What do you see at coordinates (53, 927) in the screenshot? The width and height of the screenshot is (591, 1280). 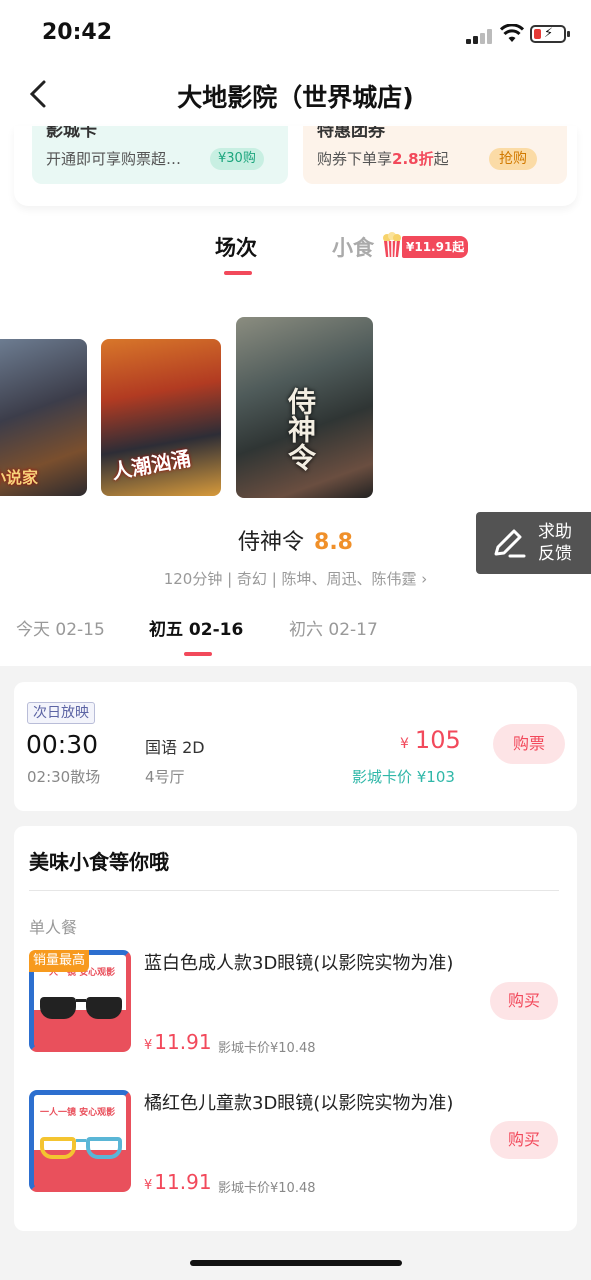 I see `snack-category: 单人餐` at bounding box center [53, 927].